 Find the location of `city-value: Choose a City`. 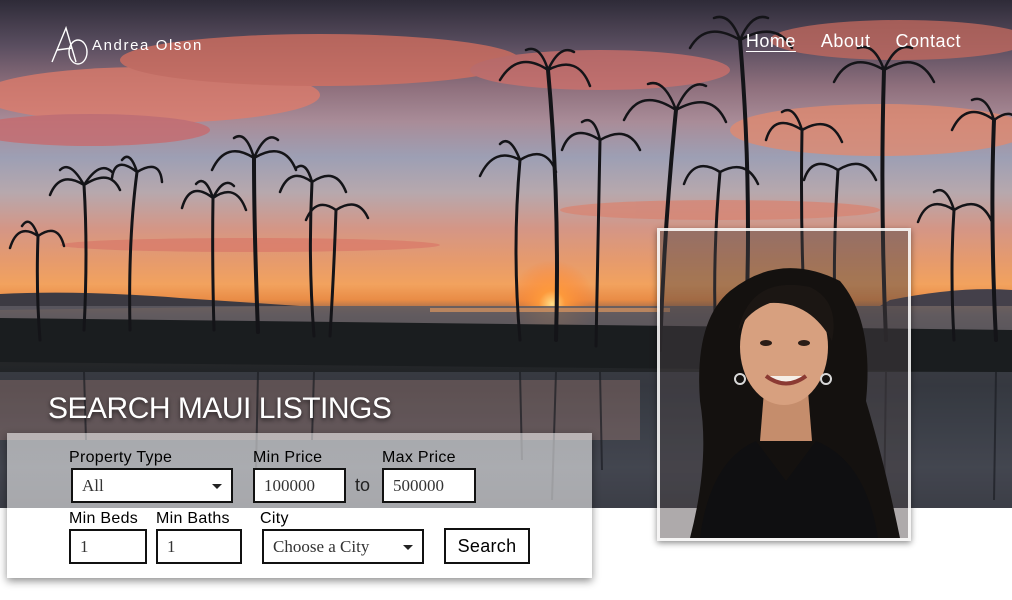

city-value: Choose a City is located at coordinates (321, 546).